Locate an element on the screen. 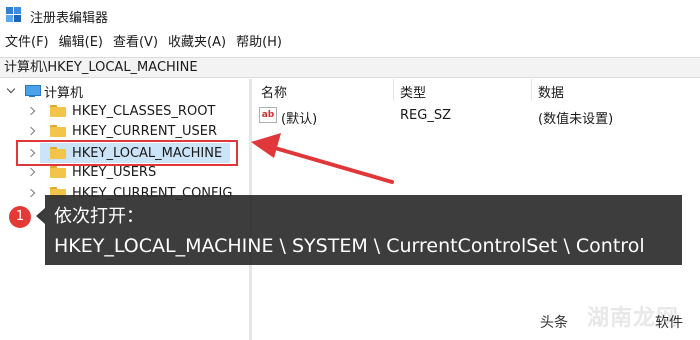  tooltip-heading: 依次打开： is located at coordinates (99, 216).